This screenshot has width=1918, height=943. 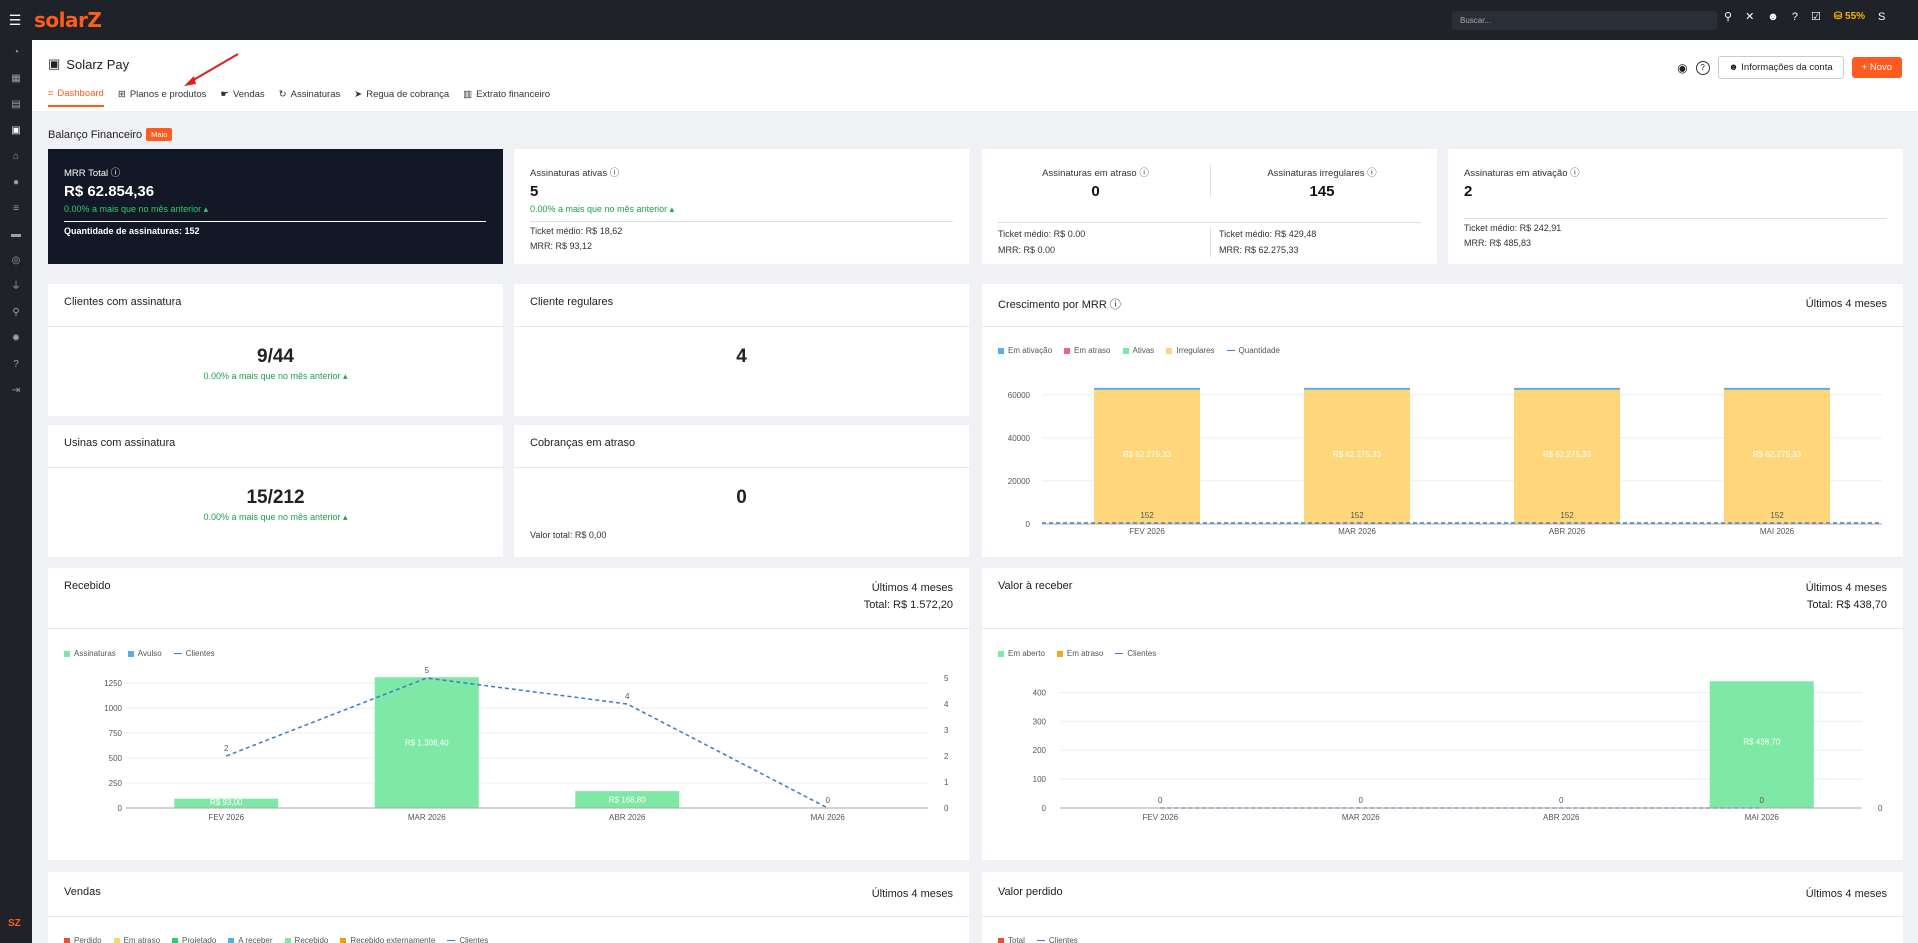 What do you see at coordinates (16, 131) in the screenshot?
I see `pay-icon: ▣` at bounding box center [16, 131].